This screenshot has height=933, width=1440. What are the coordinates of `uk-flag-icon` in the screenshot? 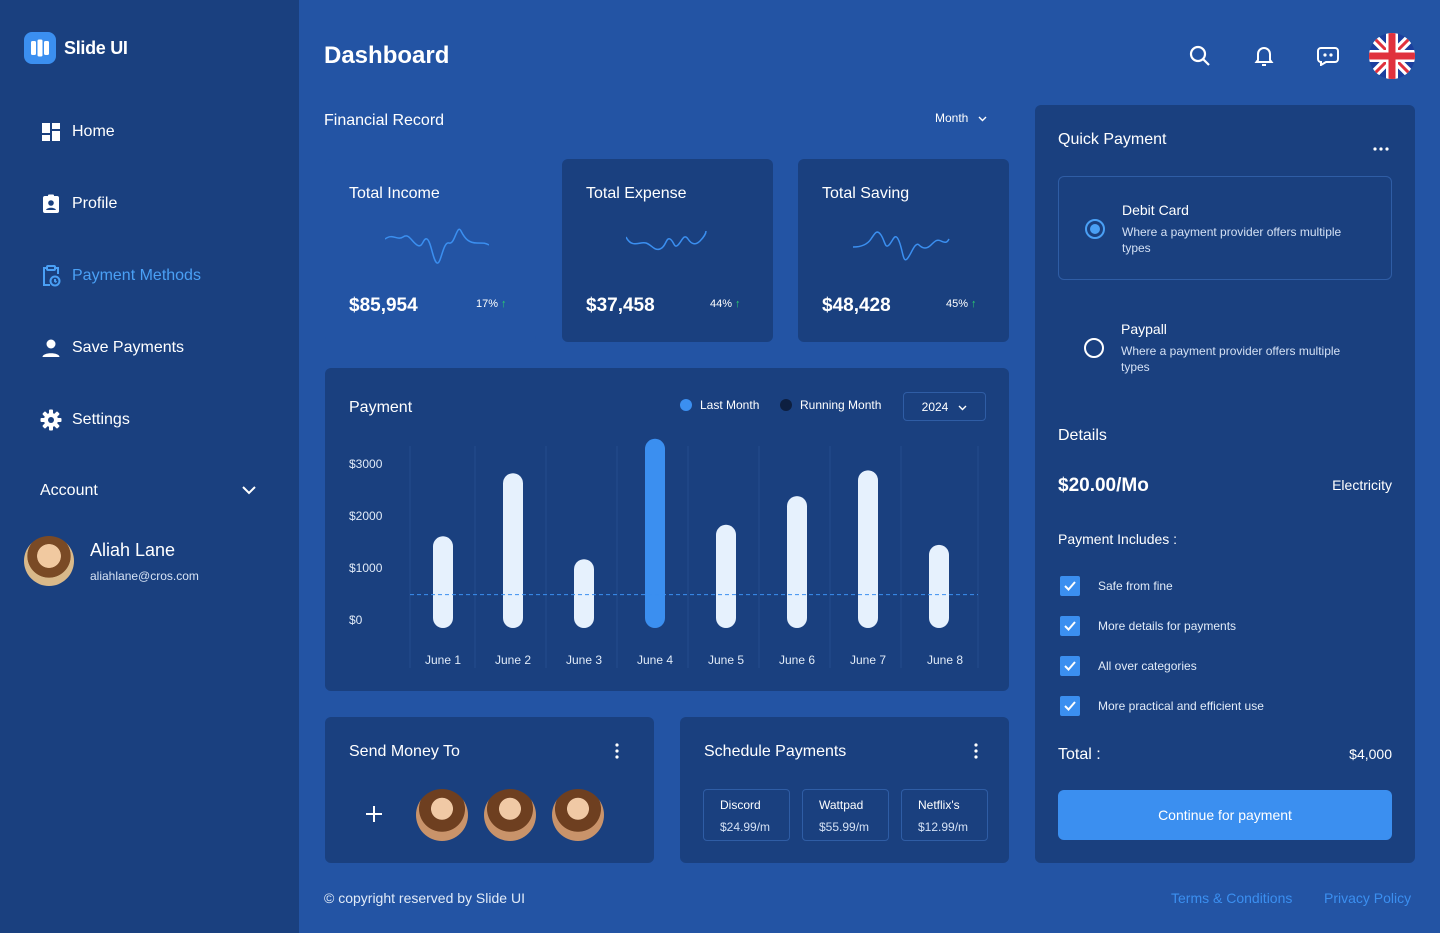 It's located at (1392, 56).